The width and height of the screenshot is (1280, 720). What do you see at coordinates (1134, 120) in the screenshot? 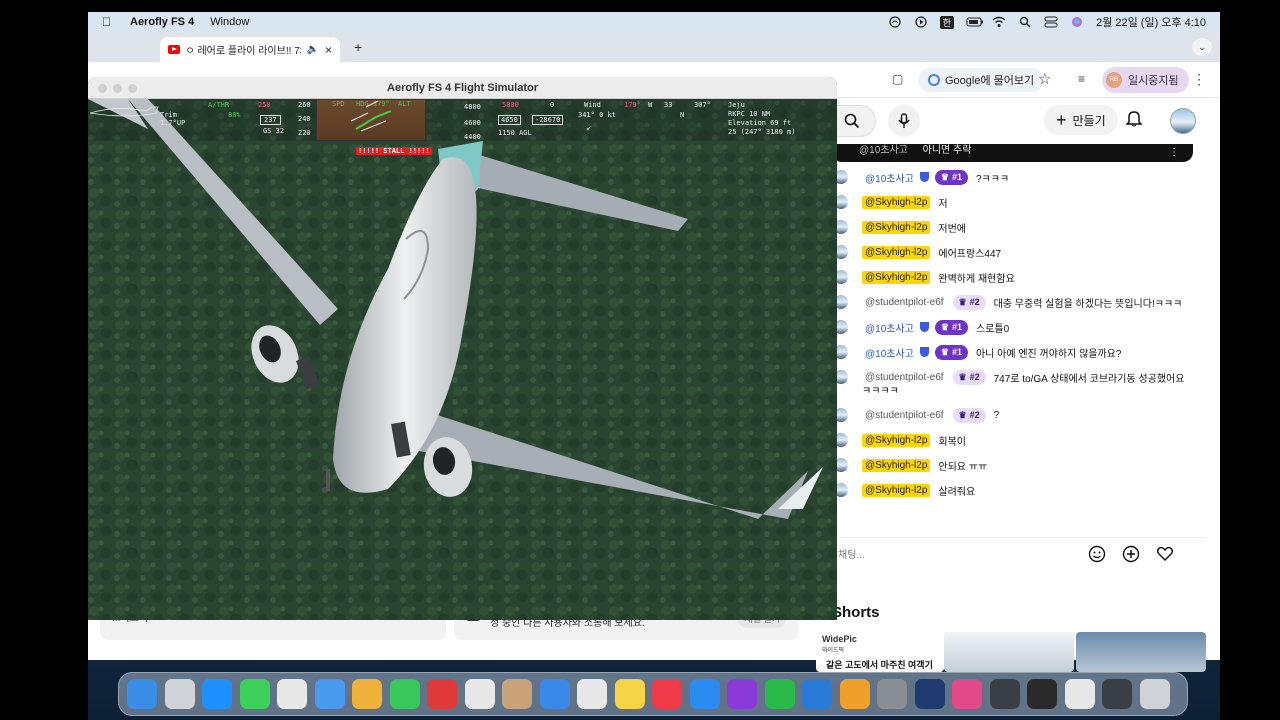
I see `notifications-bell-icon` at bounding box center [1134, 120].